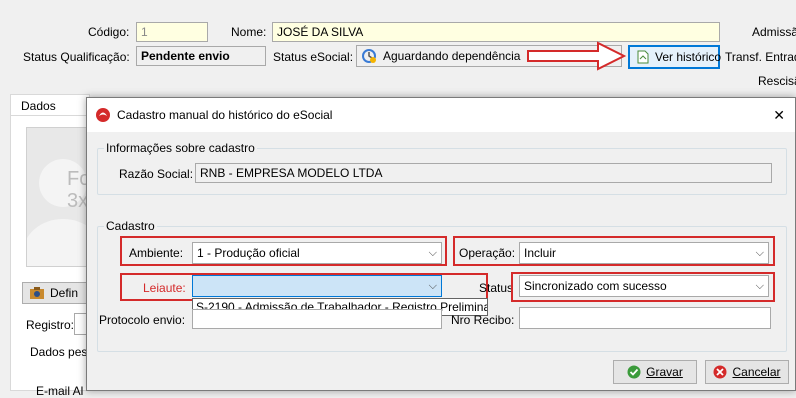 The image size is (796, 398). Describe the element at coordinates (369, 56) in the screenshot. I see `refresh-clock-icon` at that location.